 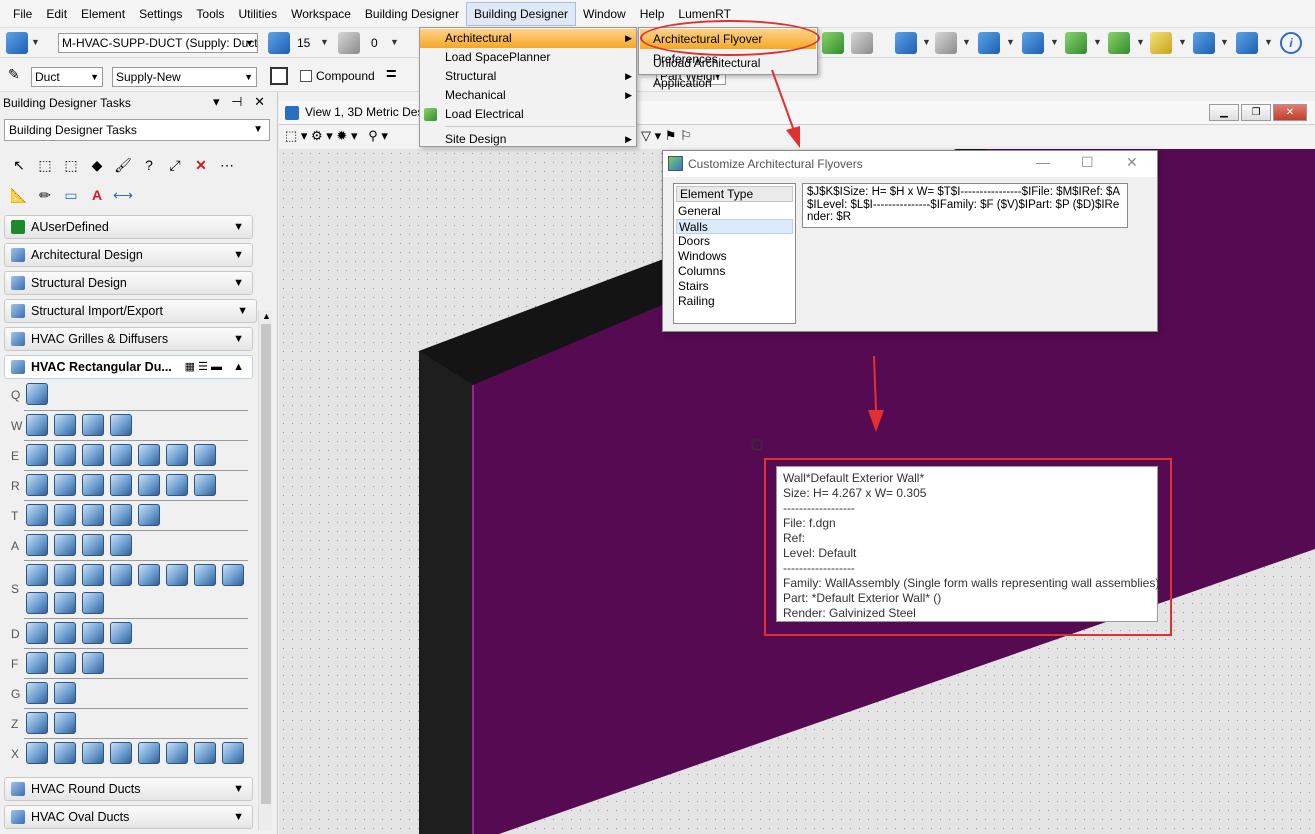 I want to click on text-icon: A, so click(x=97, y=195).